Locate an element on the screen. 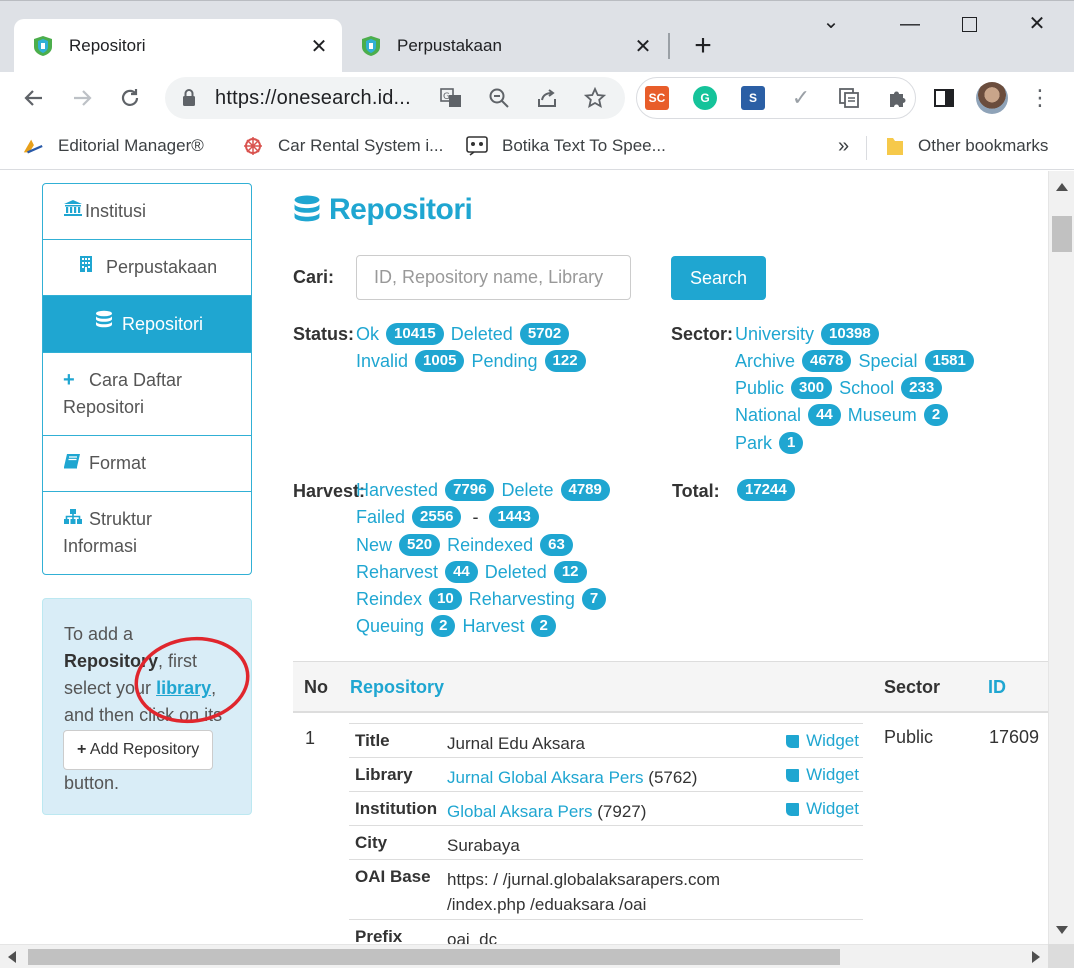 Image resolution: width=1074 pixels, height=968 pixels. harvest-failed-link: Failed is located at coordinates (380, 517).